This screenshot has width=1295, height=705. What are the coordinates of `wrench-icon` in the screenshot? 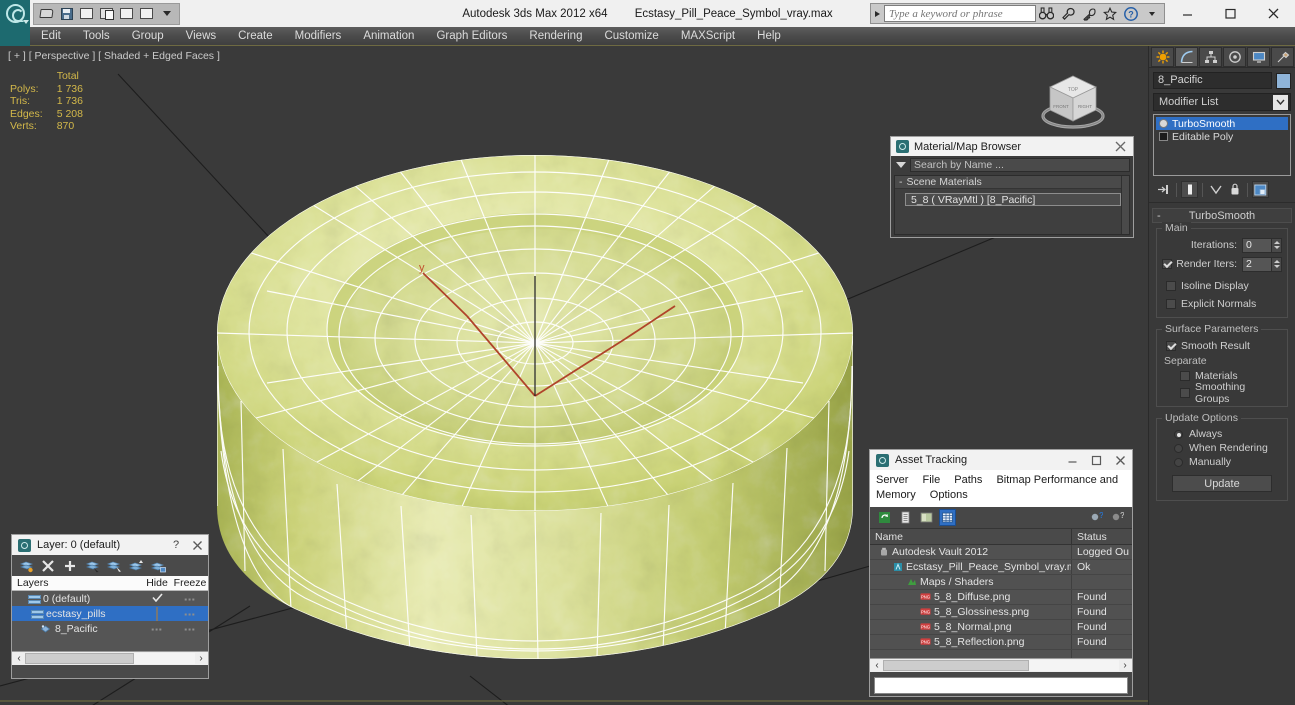 It's located at (1067, 13).